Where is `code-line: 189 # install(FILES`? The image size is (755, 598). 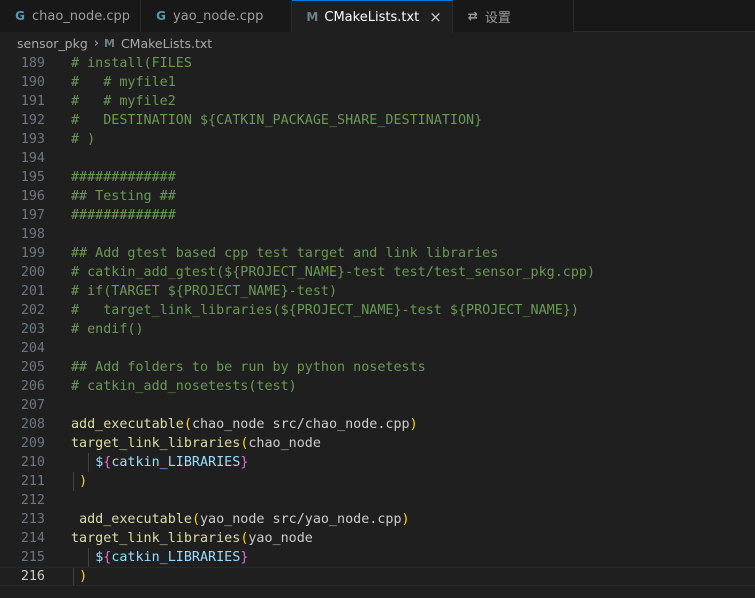 code-line: 189 # install(FILES is located at coordinates (377, 63).